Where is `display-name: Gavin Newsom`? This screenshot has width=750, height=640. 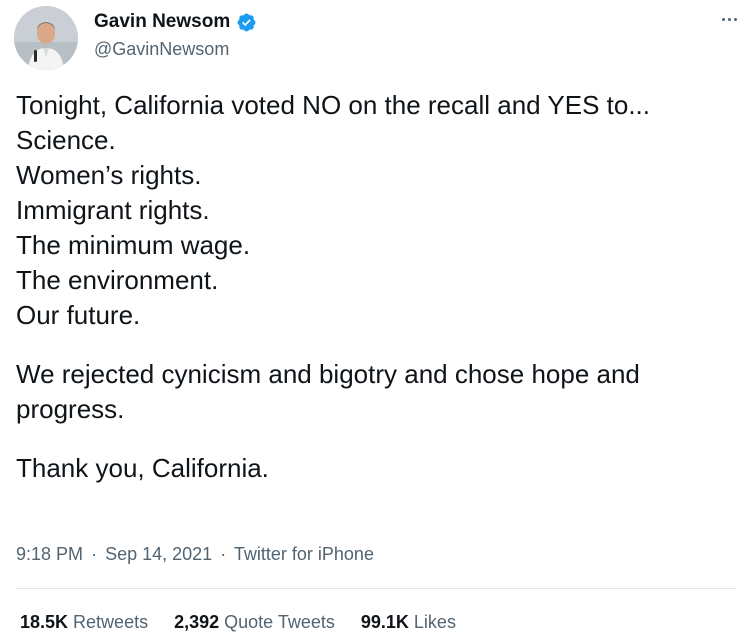 display-name: Gavin Newsom is located at coordinates (162, 22).